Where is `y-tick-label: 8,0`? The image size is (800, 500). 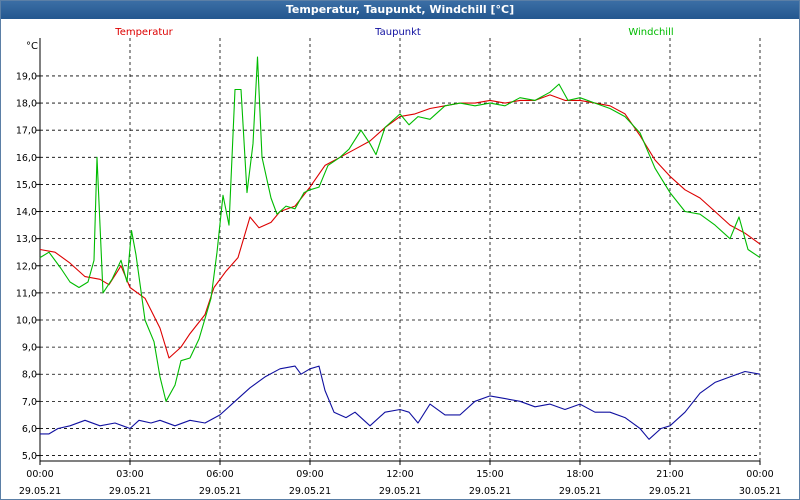
y-tick-label: 8,0 is located at coordinates (29, 375).